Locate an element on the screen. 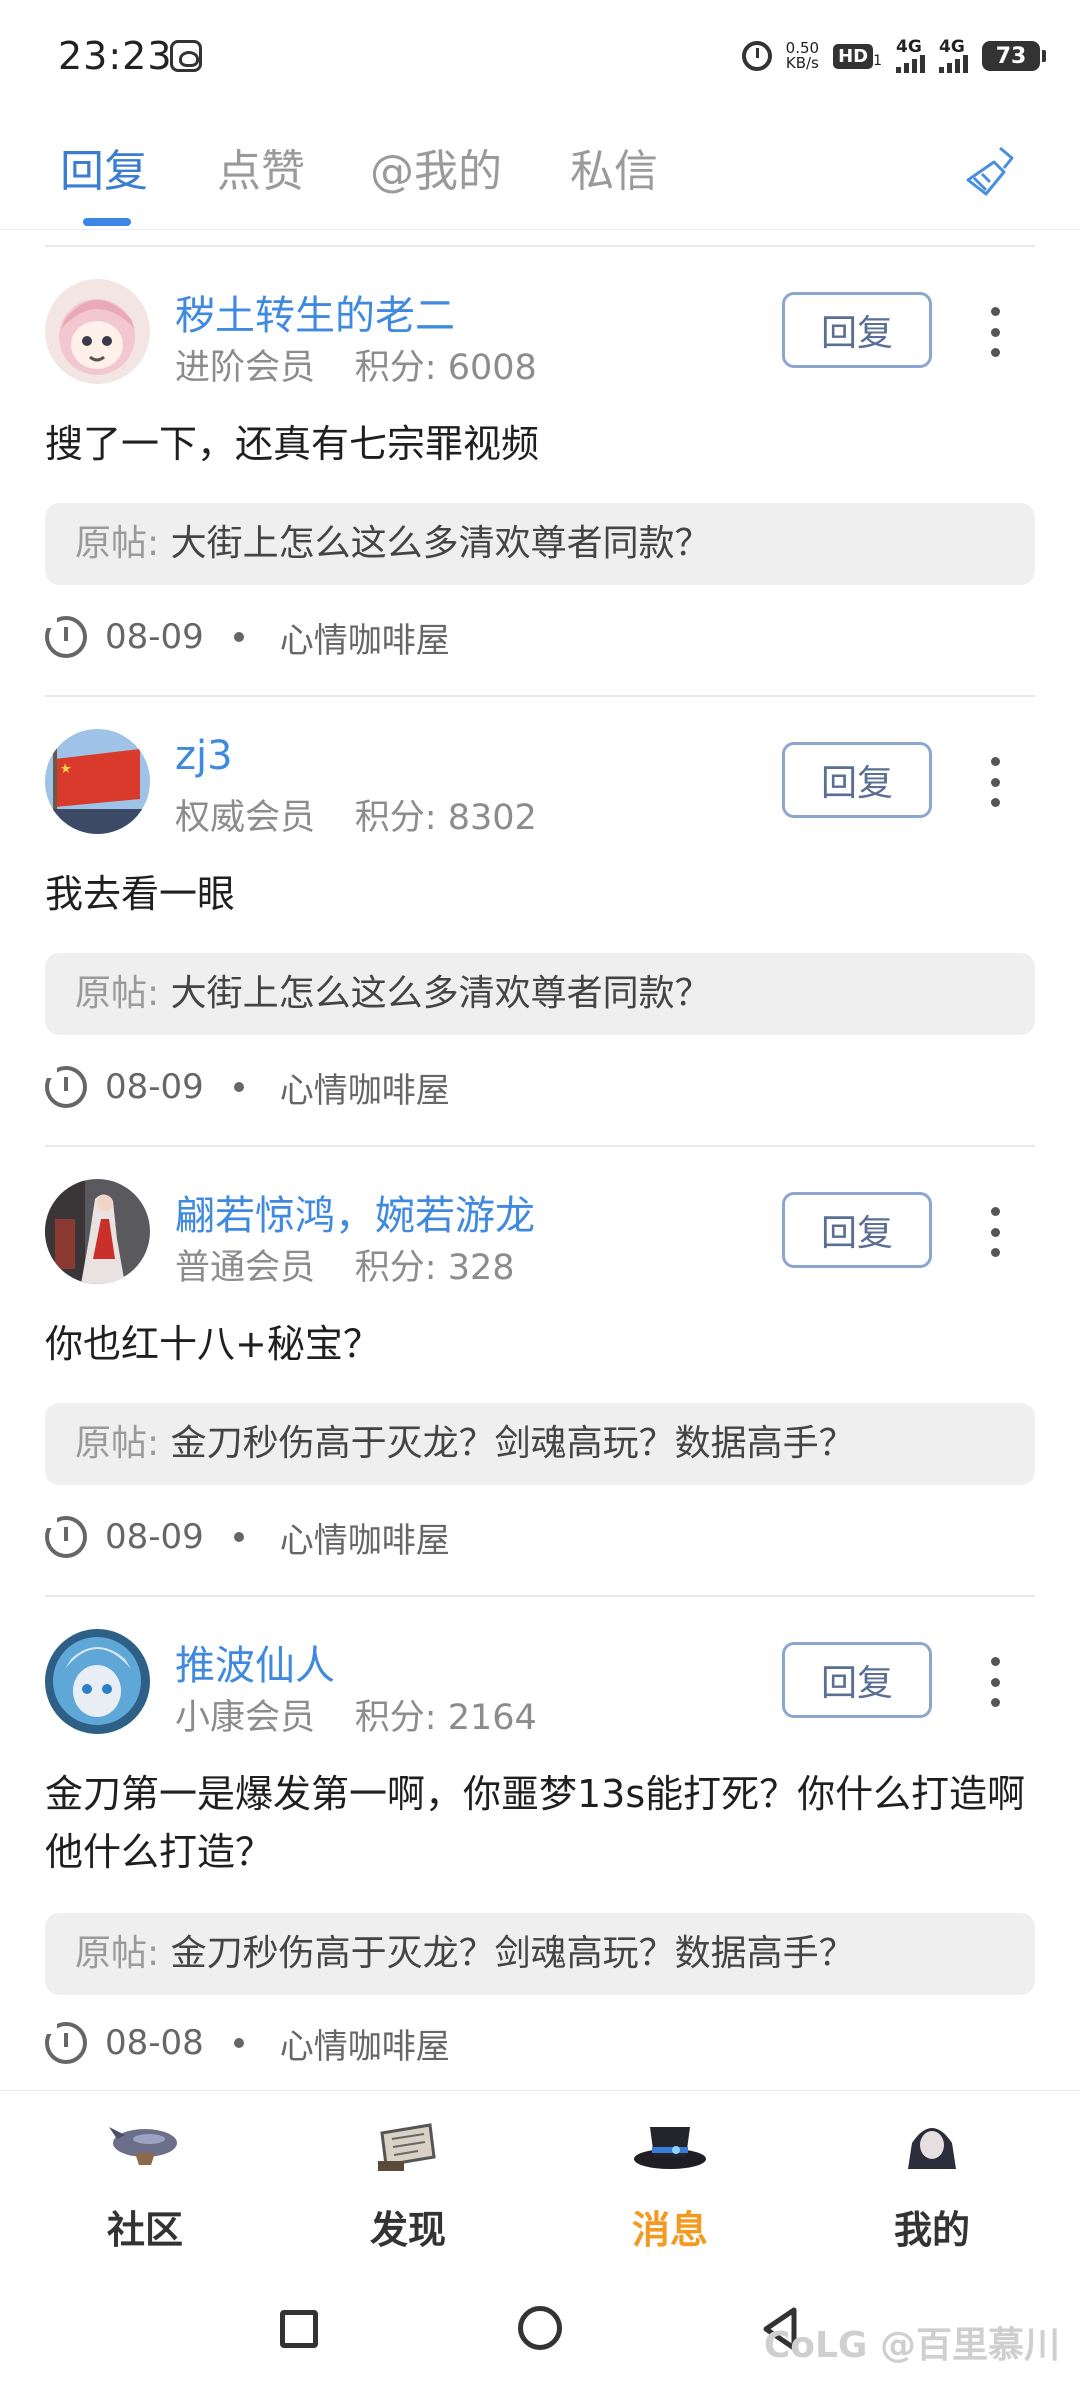  character-avatar-icon is located at coordinates (932, 2148).